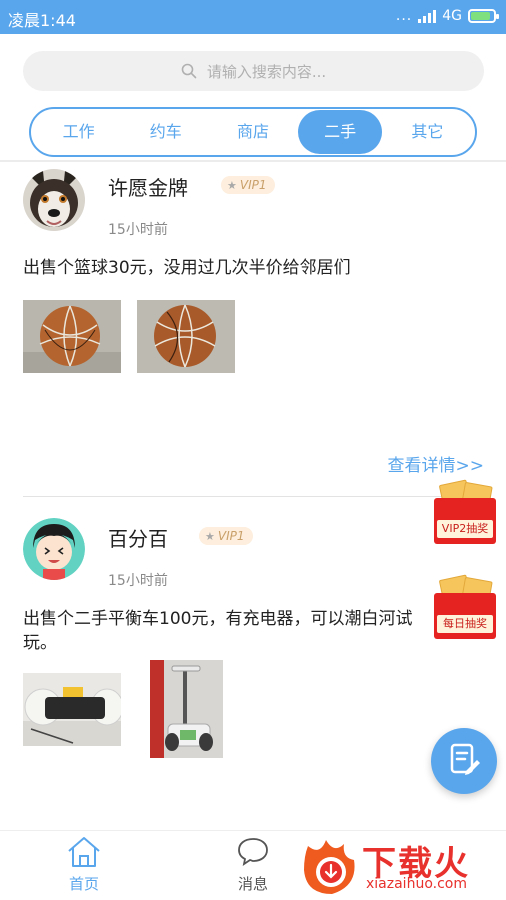 The width and height of the screenshot is (506, 900). I want to click on nav-home: 首页, so click(84, 865).